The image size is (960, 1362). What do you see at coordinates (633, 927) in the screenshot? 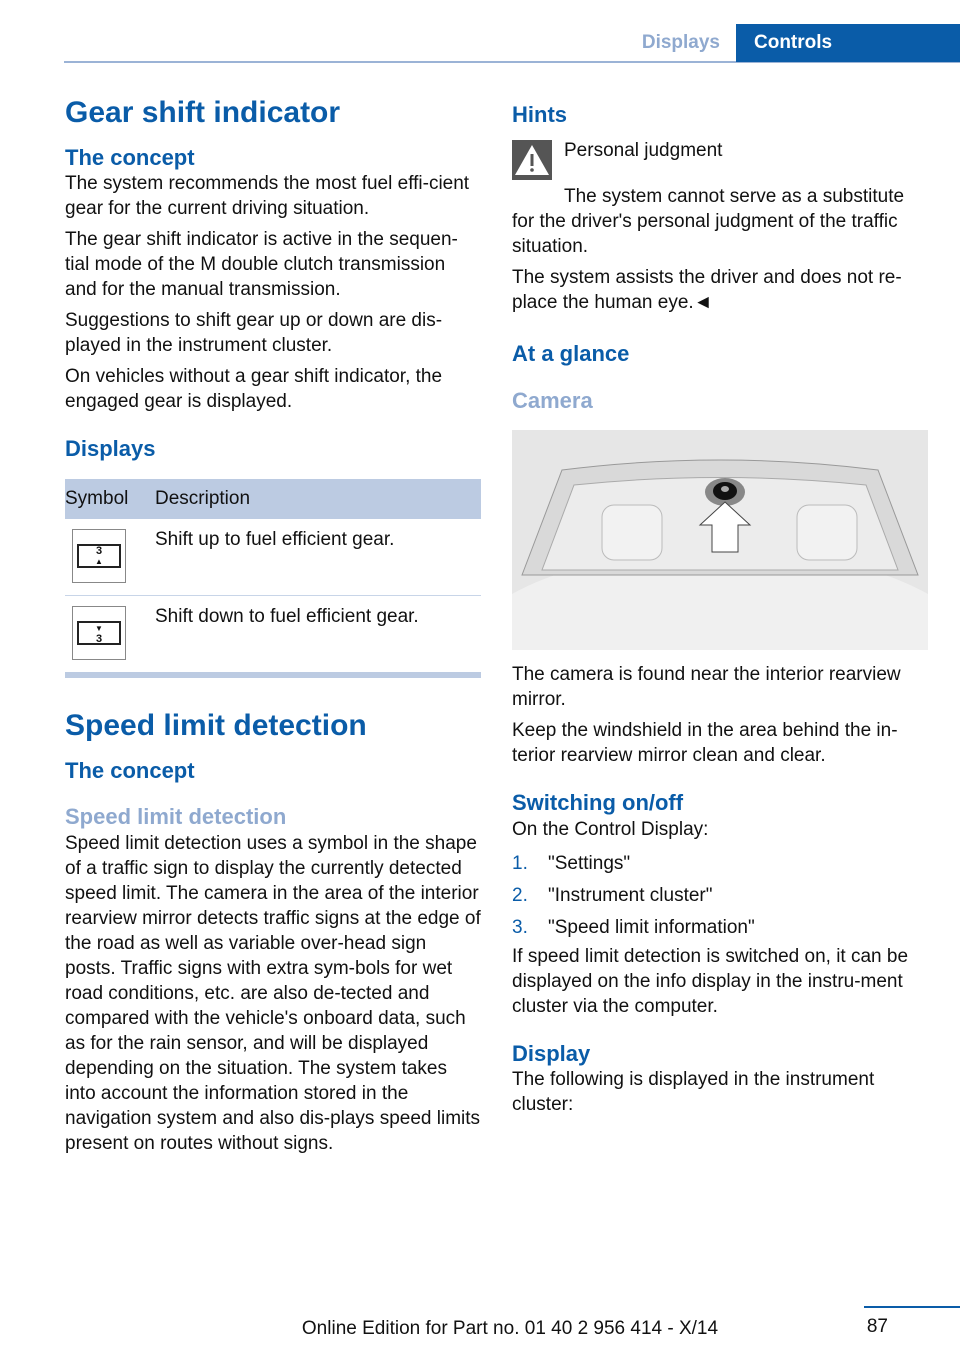
I see `list-item: 3. "Speed limit information"` at bounding box center [633, 927].